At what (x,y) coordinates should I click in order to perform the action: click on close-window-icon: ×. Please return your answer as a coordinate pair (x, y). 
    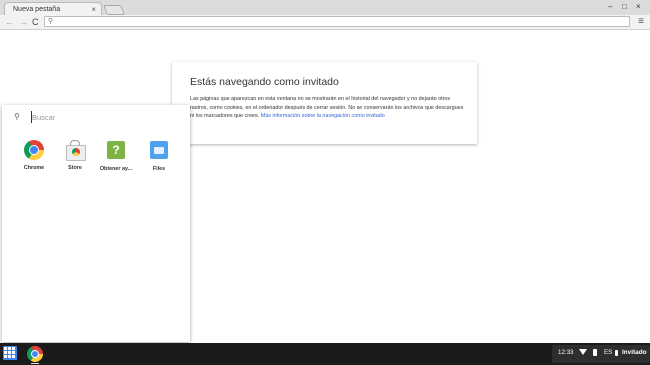
    Looking at the image, I should click on (638, 7).